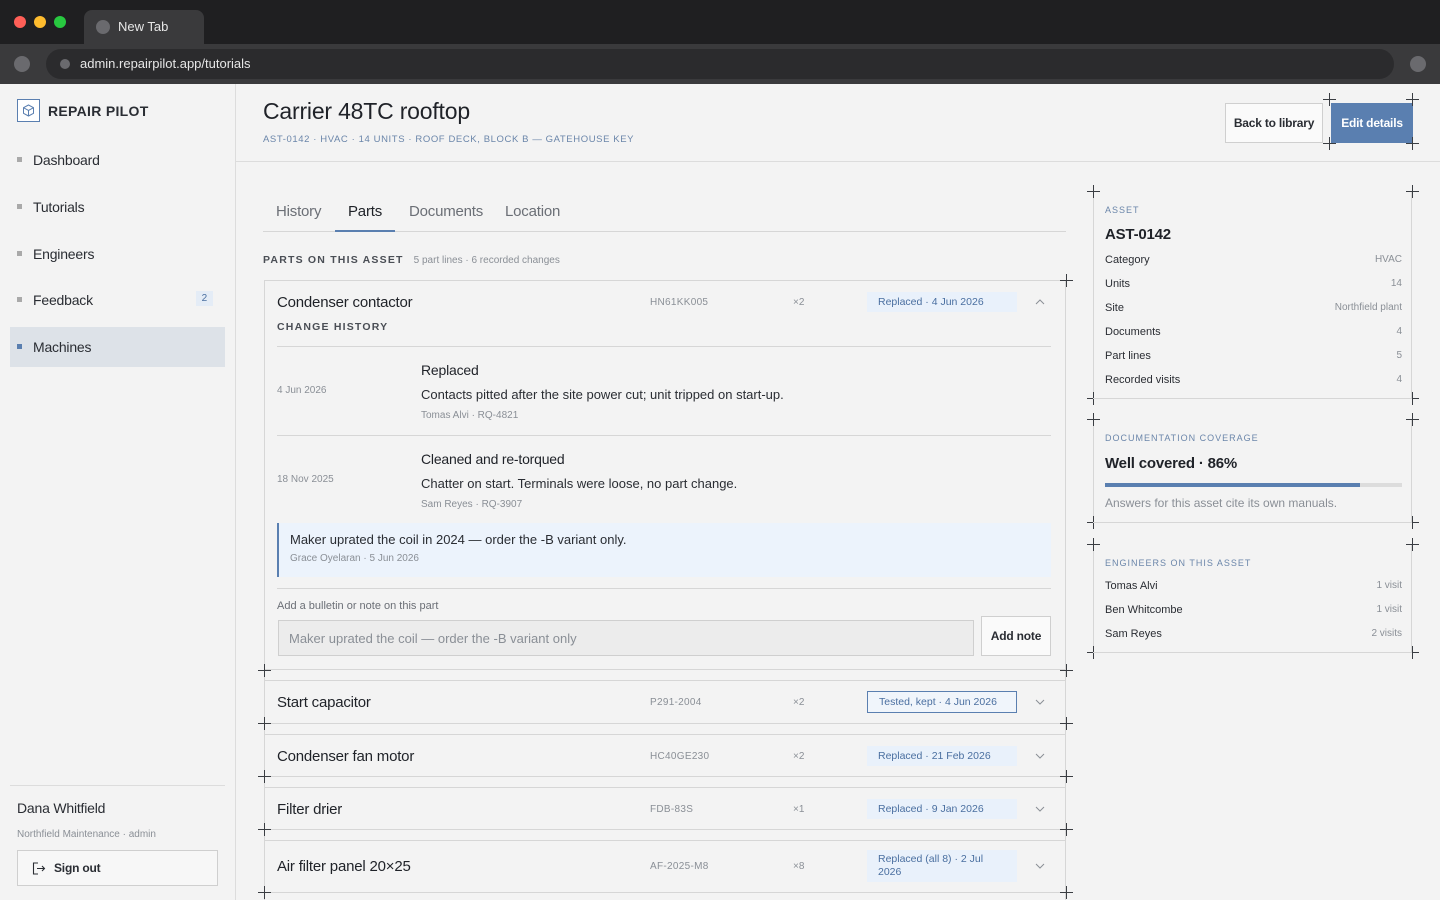 This screenshot has height=900, width=1440. I want to click on asset-row: Site Northfield plant, so click(1253, 308).